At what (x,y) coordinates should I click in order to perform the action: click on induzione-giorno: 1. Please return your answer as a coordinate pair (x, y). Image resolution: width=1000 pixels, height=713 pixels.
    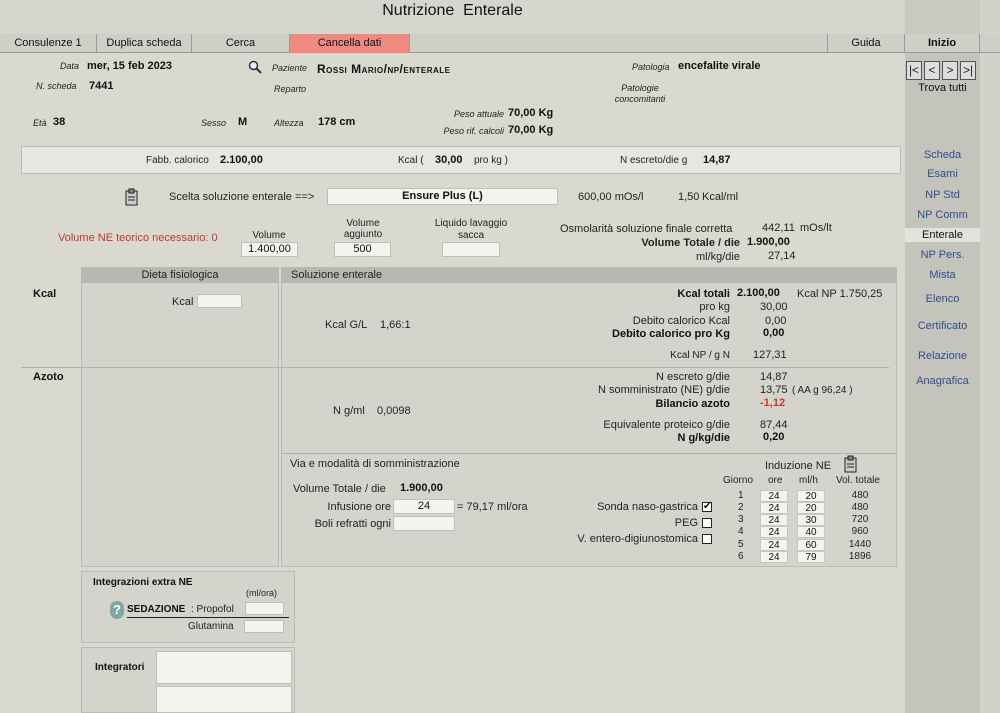
    Looking at the image, I should click on (741, 495).